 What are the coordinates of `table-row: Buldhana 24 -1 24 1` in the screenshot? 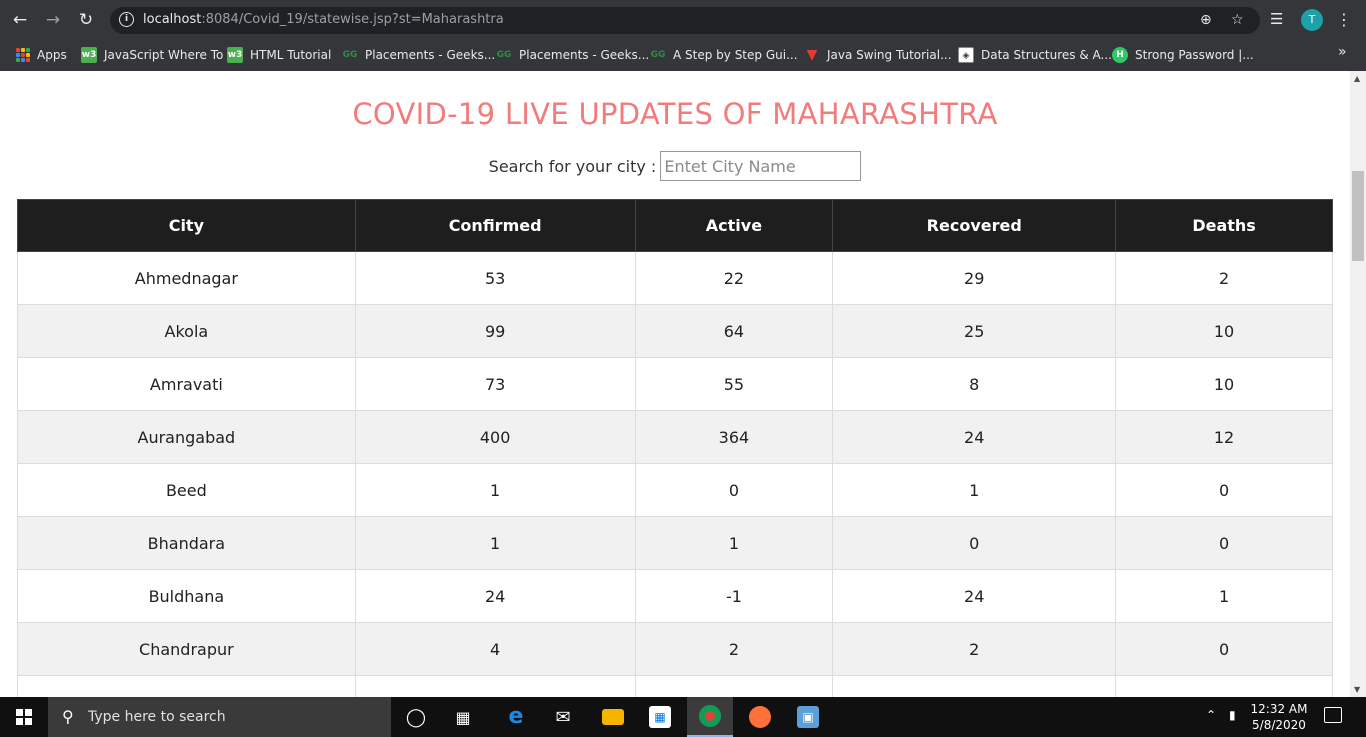 It's located at (675, 596).